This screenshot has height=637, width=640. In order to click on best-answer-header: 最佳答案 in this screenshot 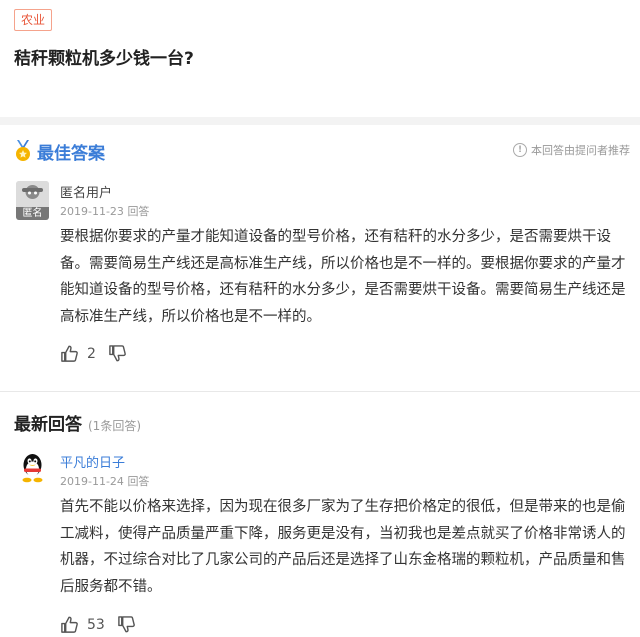, I will do `click(59, 151)`.